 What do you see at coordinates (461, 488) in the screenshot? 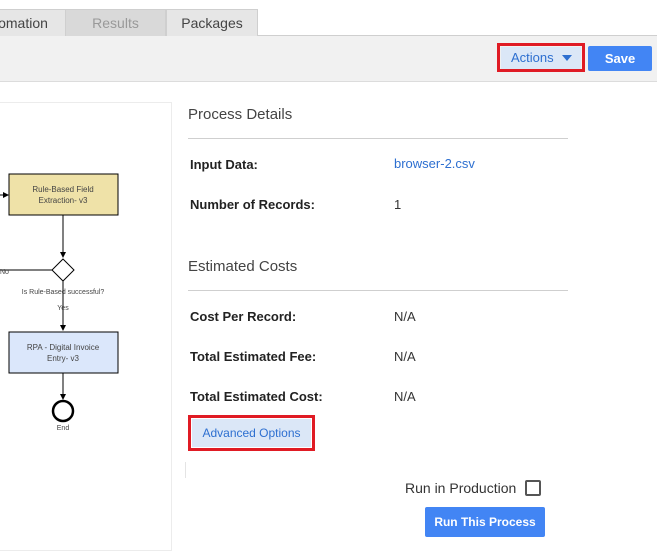
I see `run-in-production-label: Run in Production` at bounding box center [461, 488].